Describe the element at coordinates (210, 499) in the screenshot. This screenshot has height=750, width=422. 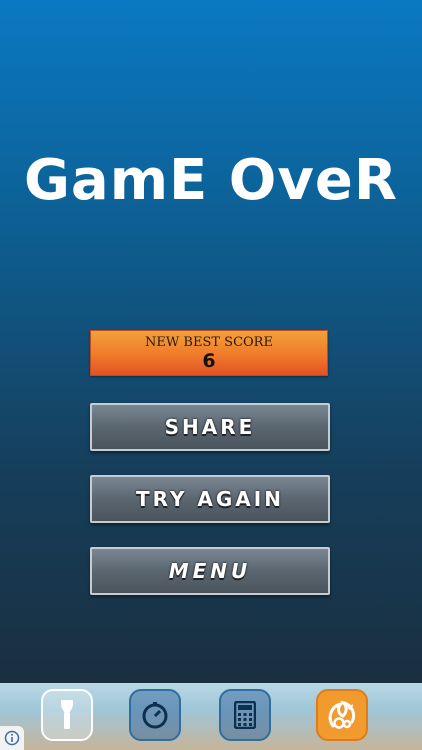
I see `try-again-button: TRY AGAIN` at that location.